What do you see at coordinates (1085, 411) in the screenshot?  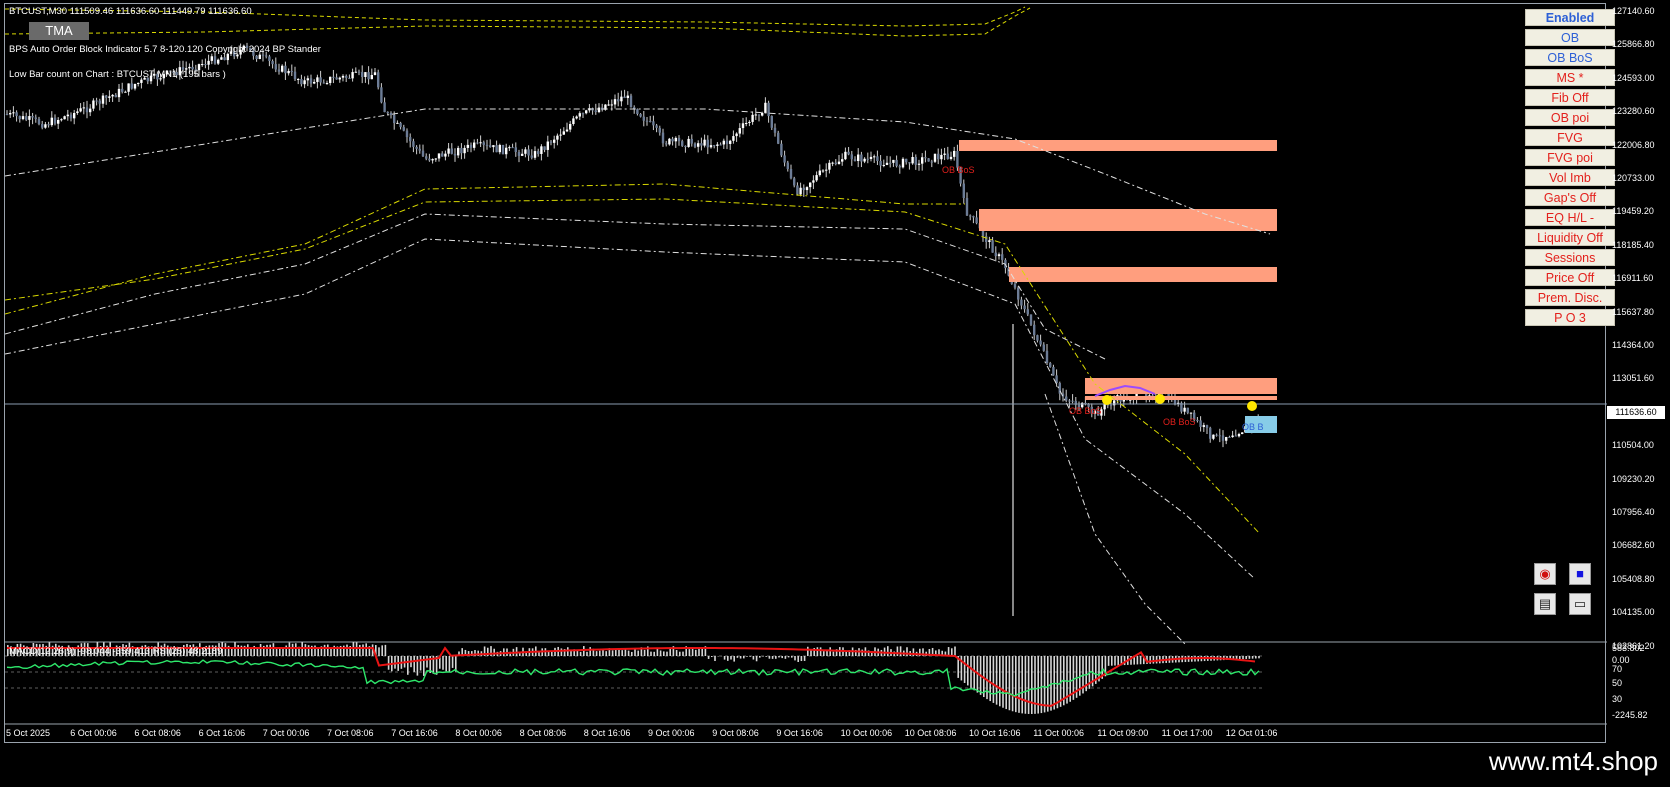 I see `ob-bos-label: OB BoS` at bounding box center [1085, 411].